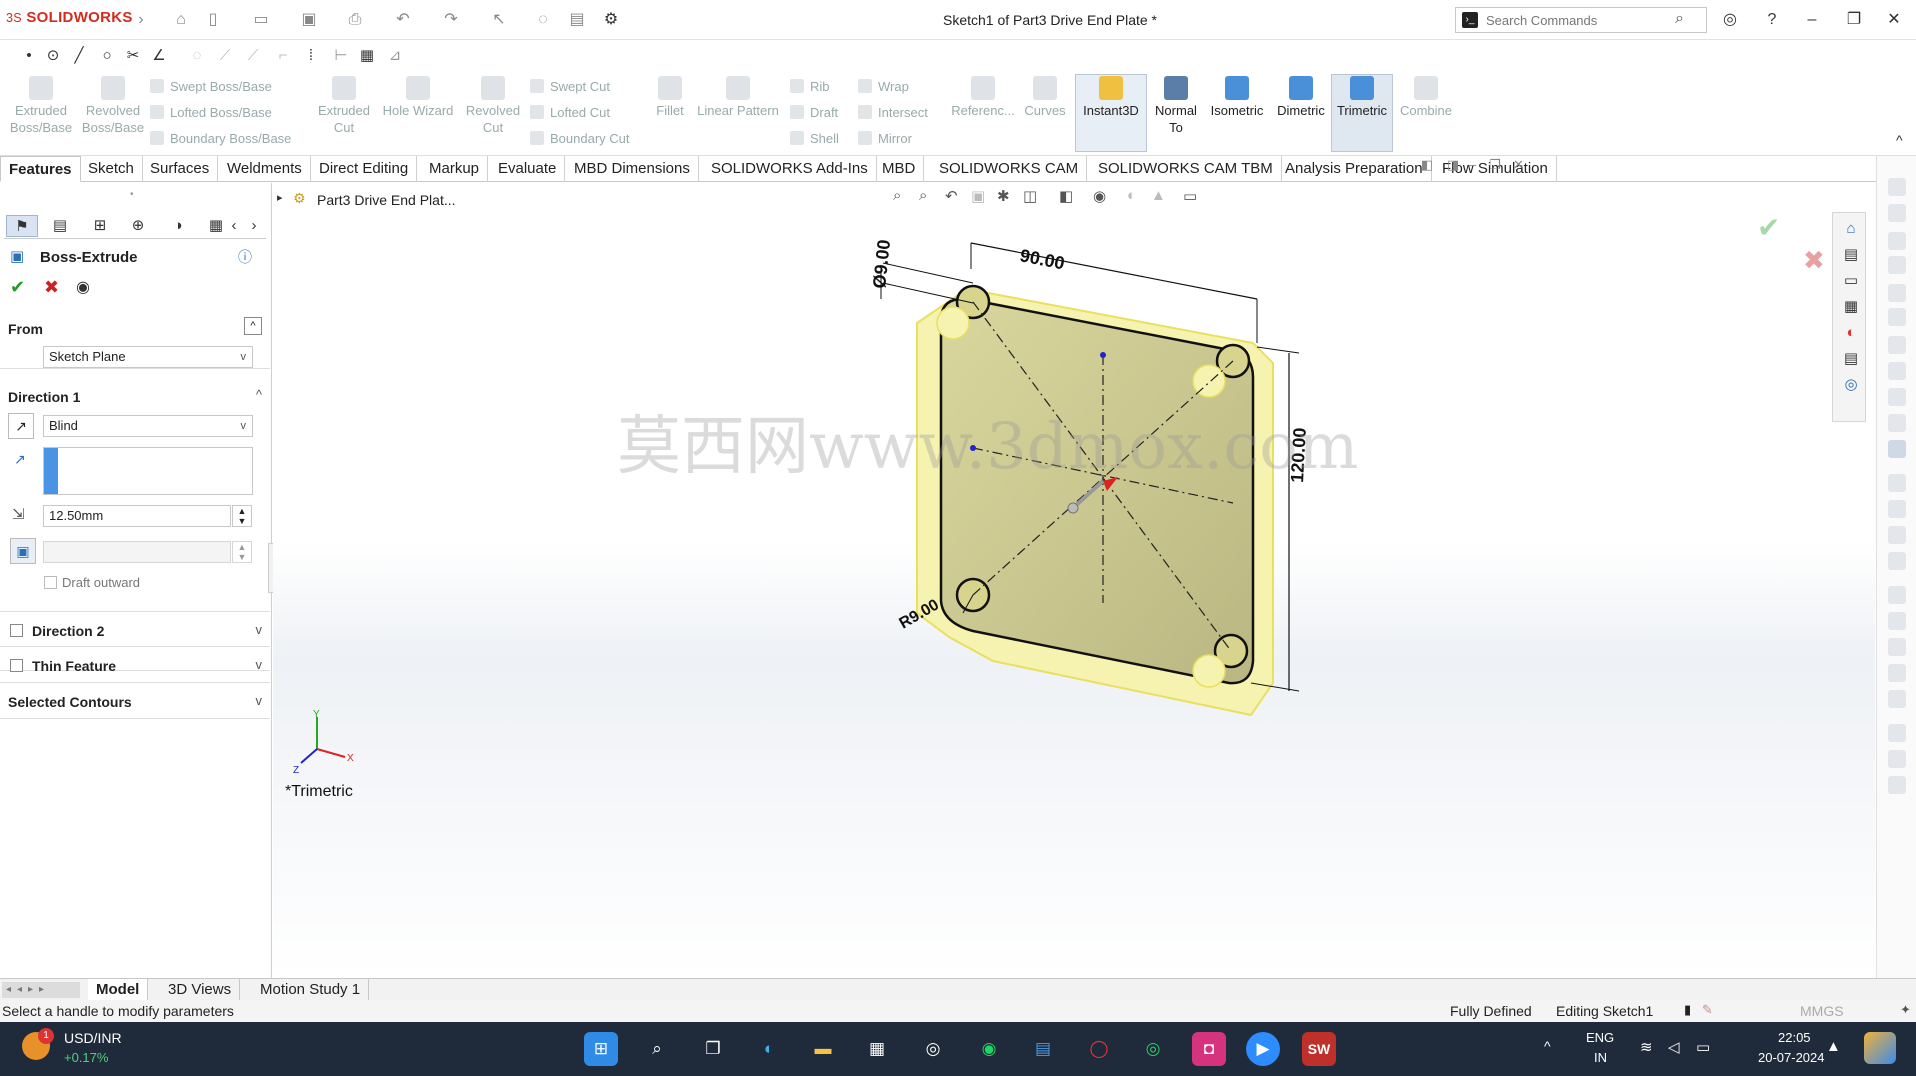 The height and width of the screenshot is (1076, 1916). Describe the element at coordinates (1600, 1037) in the screenshot. I see `language-code: ENG` at that location.